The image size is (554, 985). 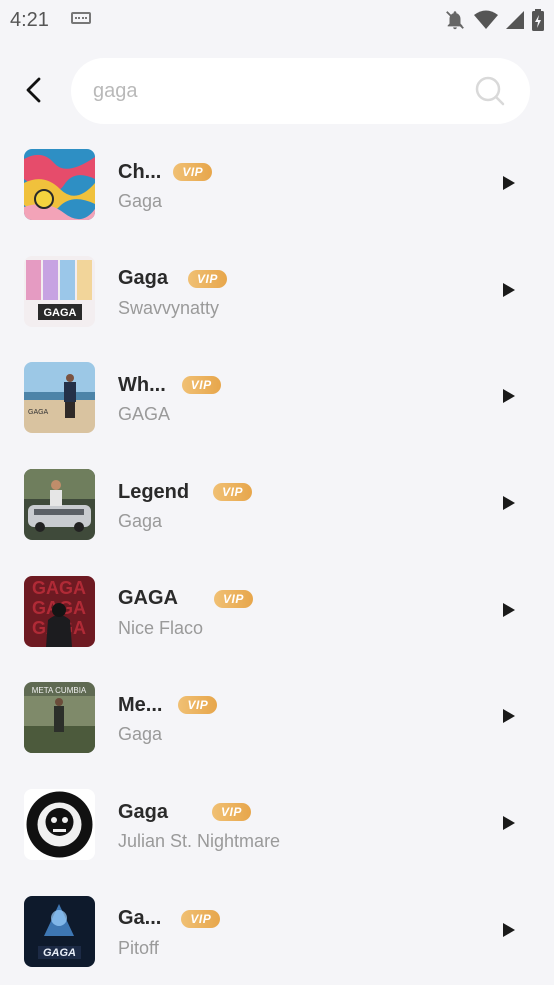 What do you see at coordinates (273, 91) in the screenshot?
I see `search-input` at bounding box center [273, 91].